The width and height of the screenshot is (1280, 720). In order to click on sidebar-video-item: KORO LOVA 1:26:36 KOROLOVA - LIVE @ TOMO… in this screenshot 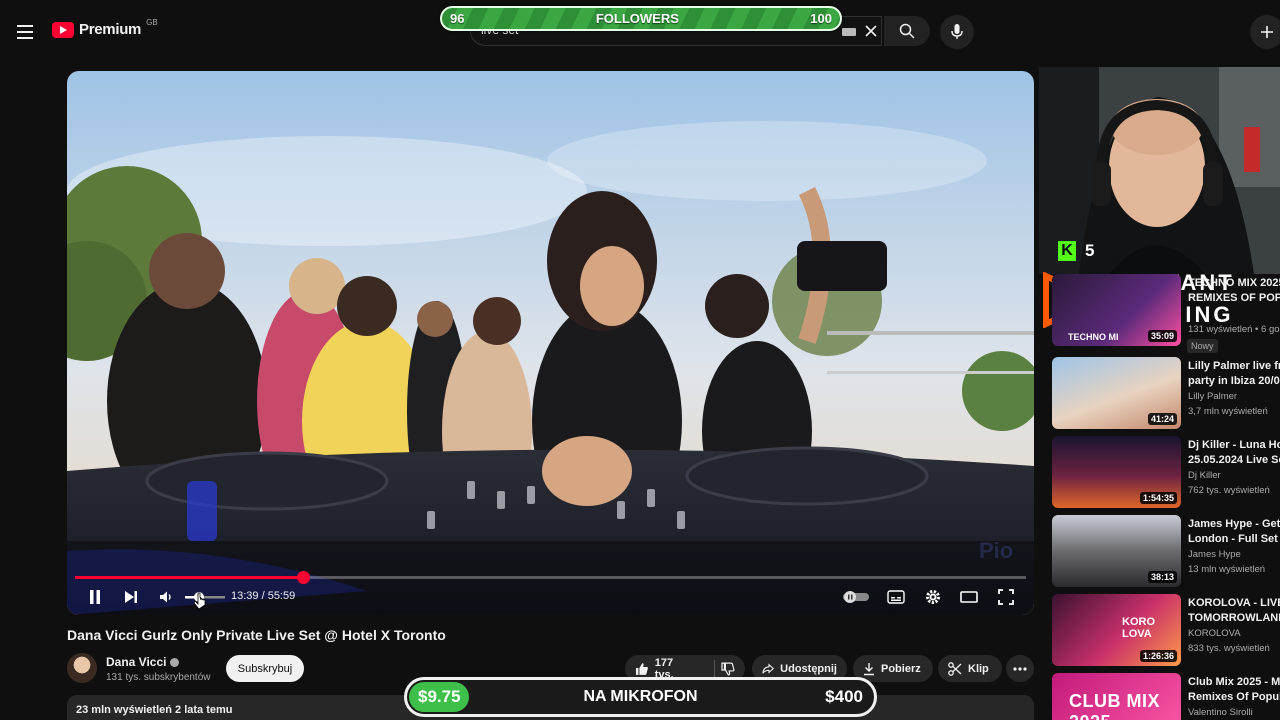, I will do `click(1166, 631)`.